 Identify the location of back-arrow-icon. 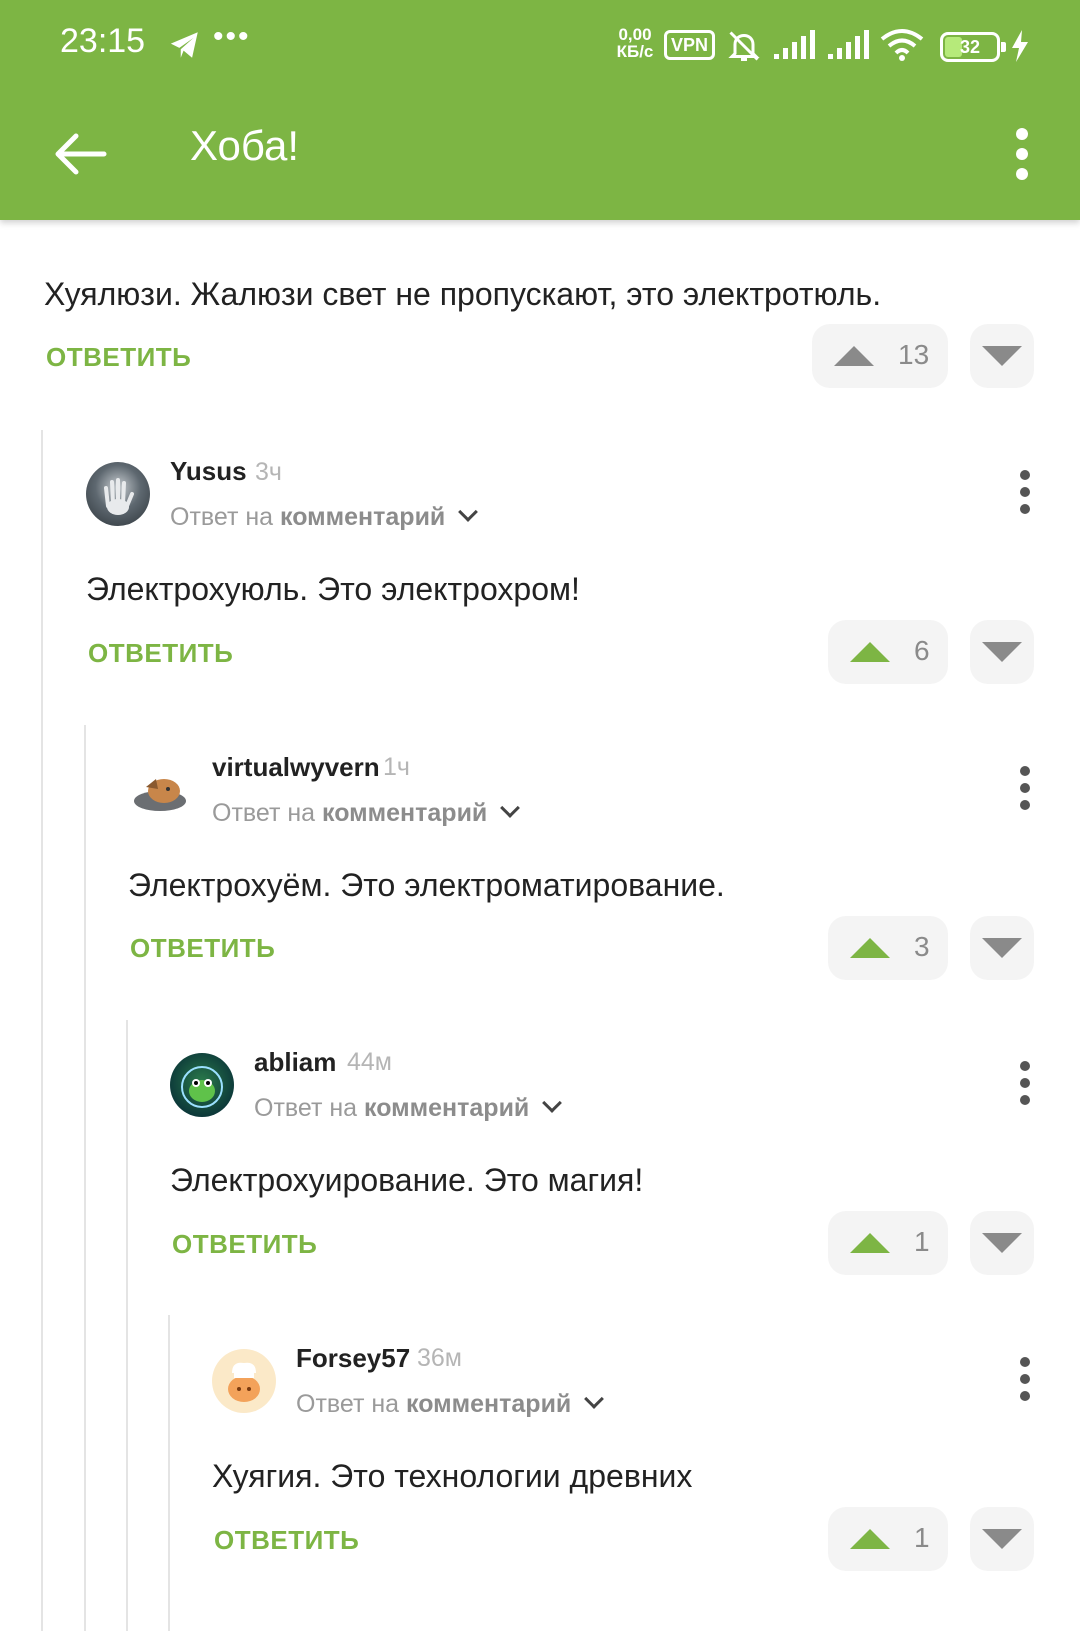
(80, 154).